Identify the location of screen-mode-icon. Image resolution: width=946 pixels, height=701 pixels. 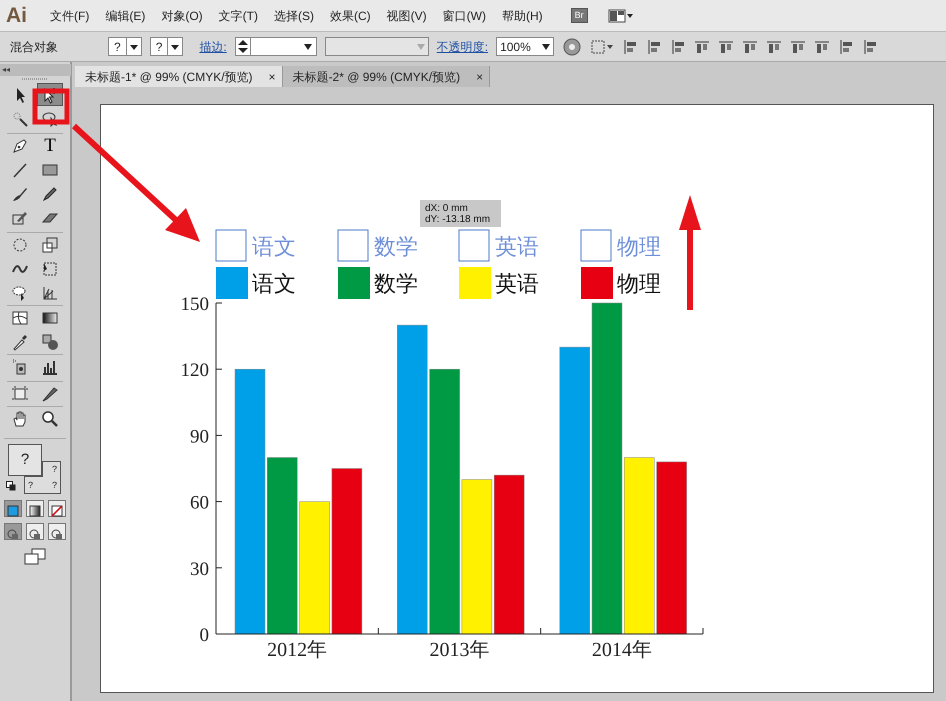
(35, 557).